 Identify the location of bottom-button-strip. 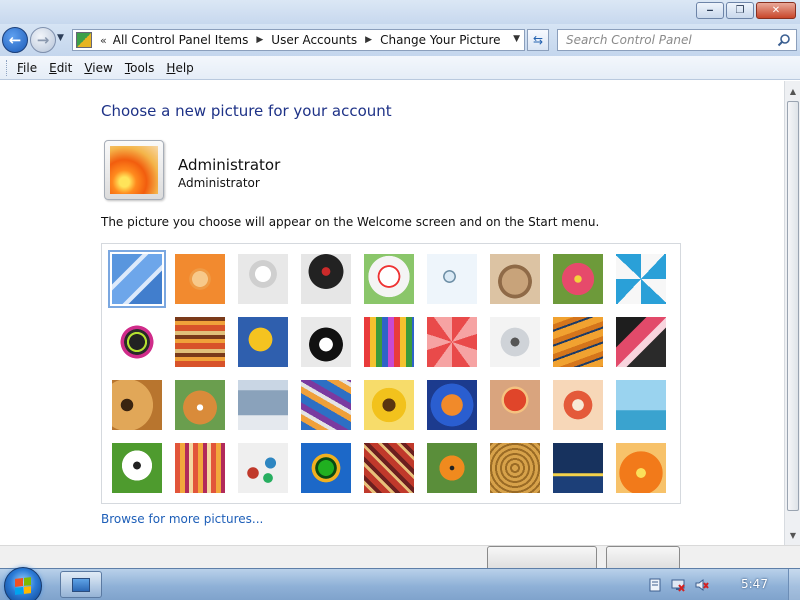
(400, 556).